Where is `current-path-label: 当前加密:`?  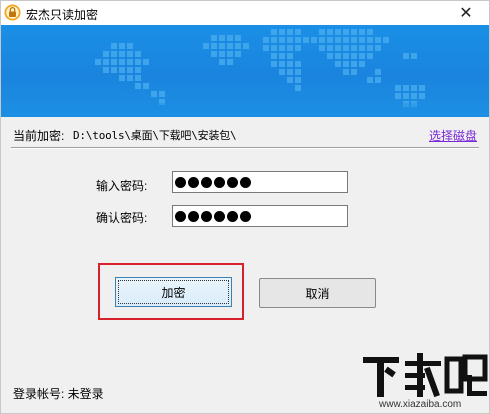 current-path-label: 当前加密: is located at coordinates (39, 136).